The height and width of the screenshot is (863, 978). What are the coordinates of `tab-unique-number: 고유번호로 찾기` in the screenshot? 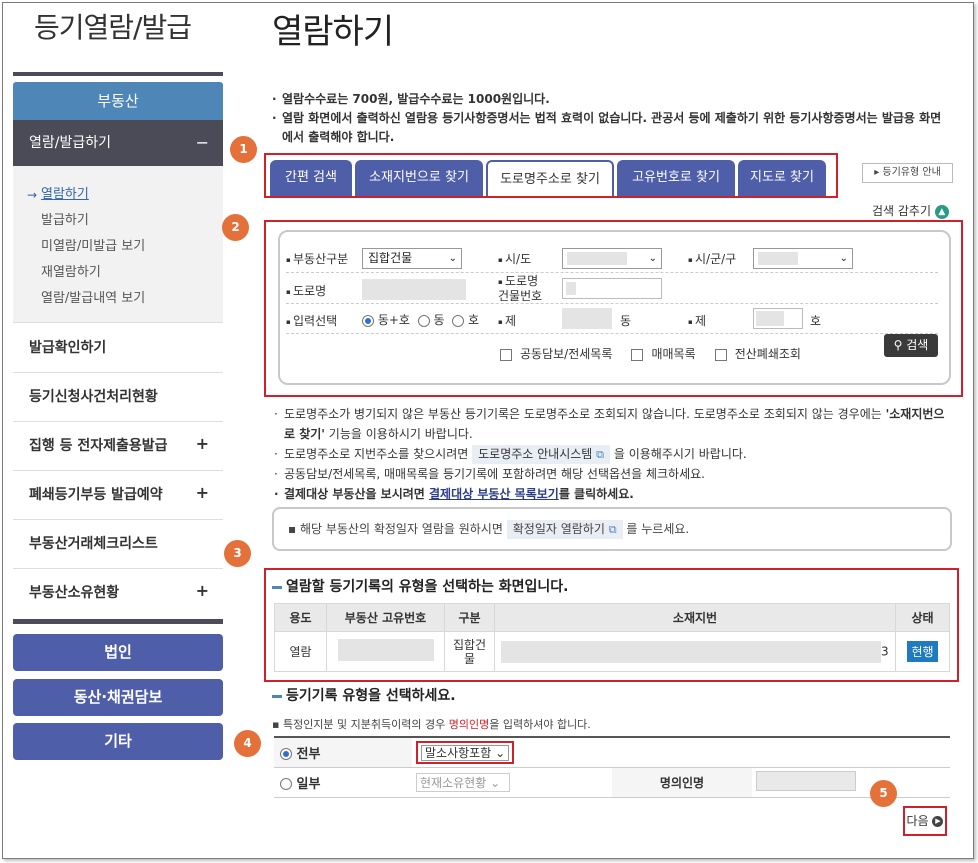 It's located at (676, 178).